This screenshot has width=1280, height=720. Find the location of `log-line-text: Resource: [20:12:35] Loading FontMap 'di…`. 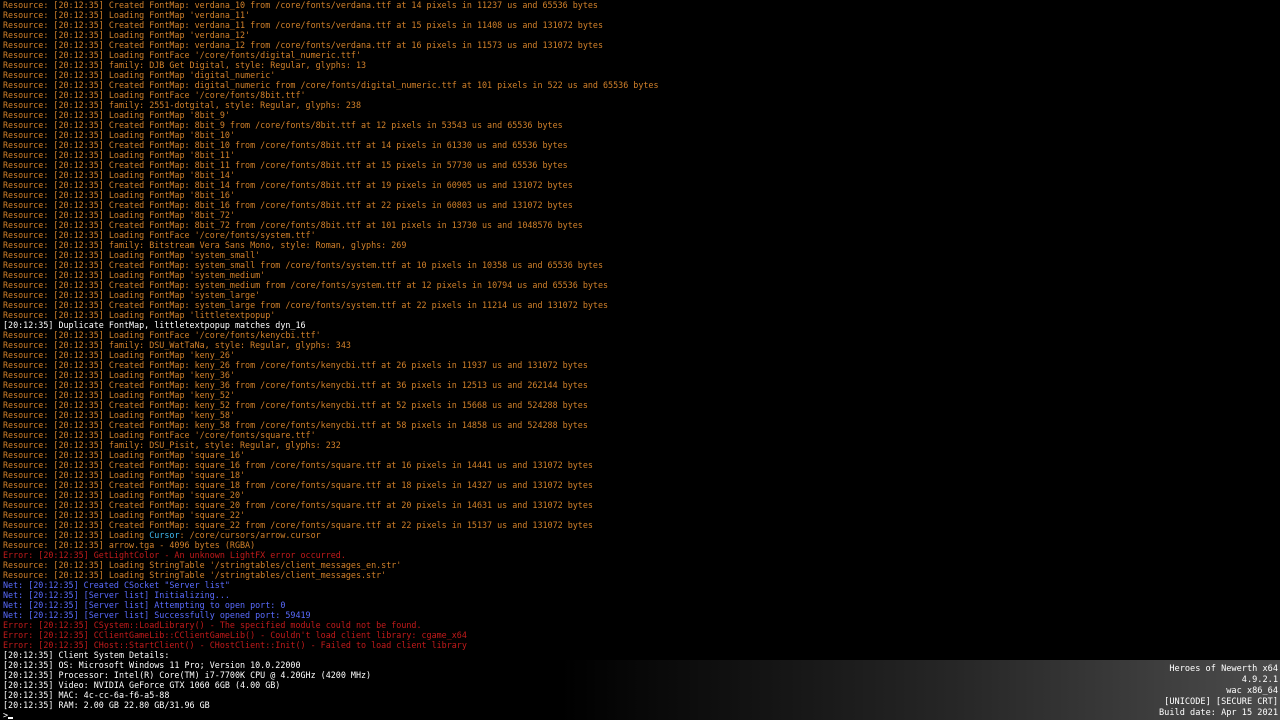

log-line-text: Resource: [20:12:35] Loading FontMap 'di… is located at coordinates (139, 75).